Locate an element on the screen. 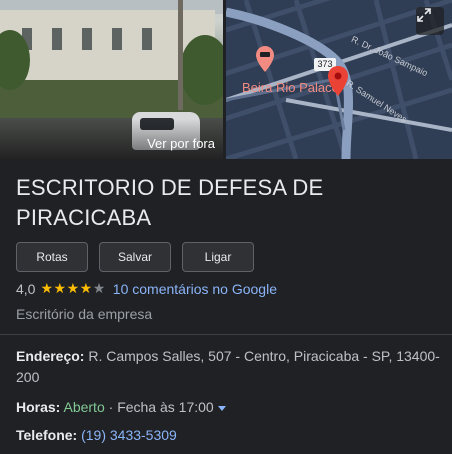 Image resolution: width=452 pixels, height=454 pixels. star-empty-icon: ★ is located at coordinates (99, 288).